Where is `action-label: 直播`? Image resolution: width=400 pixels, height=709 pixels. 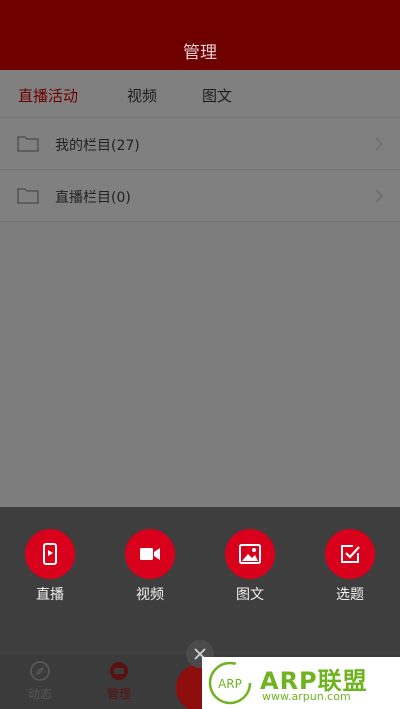 action-label: 直播 is located at coordinates (50, 595).